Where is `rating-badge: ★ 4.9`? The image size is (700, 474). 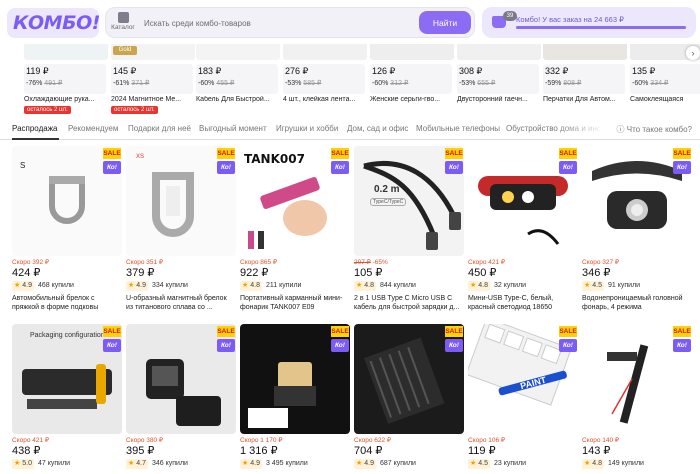 rating-badge: ★ 4.9 is located at coordinates (251, 464).